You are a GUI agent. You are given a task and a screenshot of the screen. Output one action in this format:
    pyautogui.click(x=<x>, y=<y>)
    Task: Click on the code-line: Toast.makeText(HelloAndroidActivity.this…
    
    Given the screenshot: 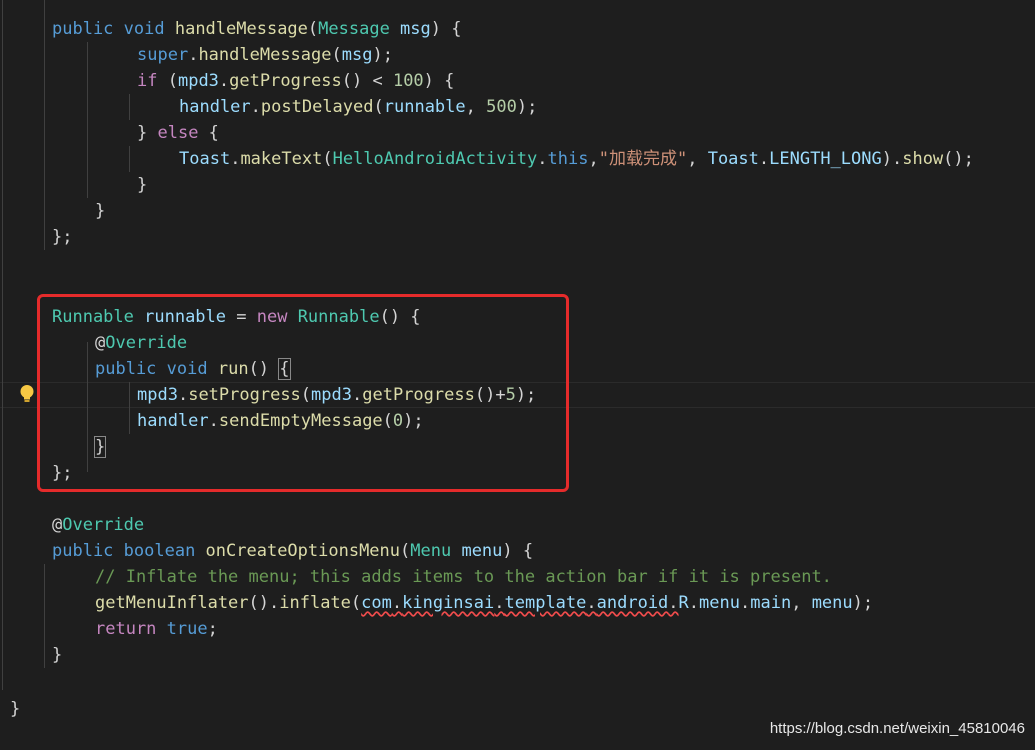 What is the action you would take?
    pyautogui.click(x=576, y=159)
    